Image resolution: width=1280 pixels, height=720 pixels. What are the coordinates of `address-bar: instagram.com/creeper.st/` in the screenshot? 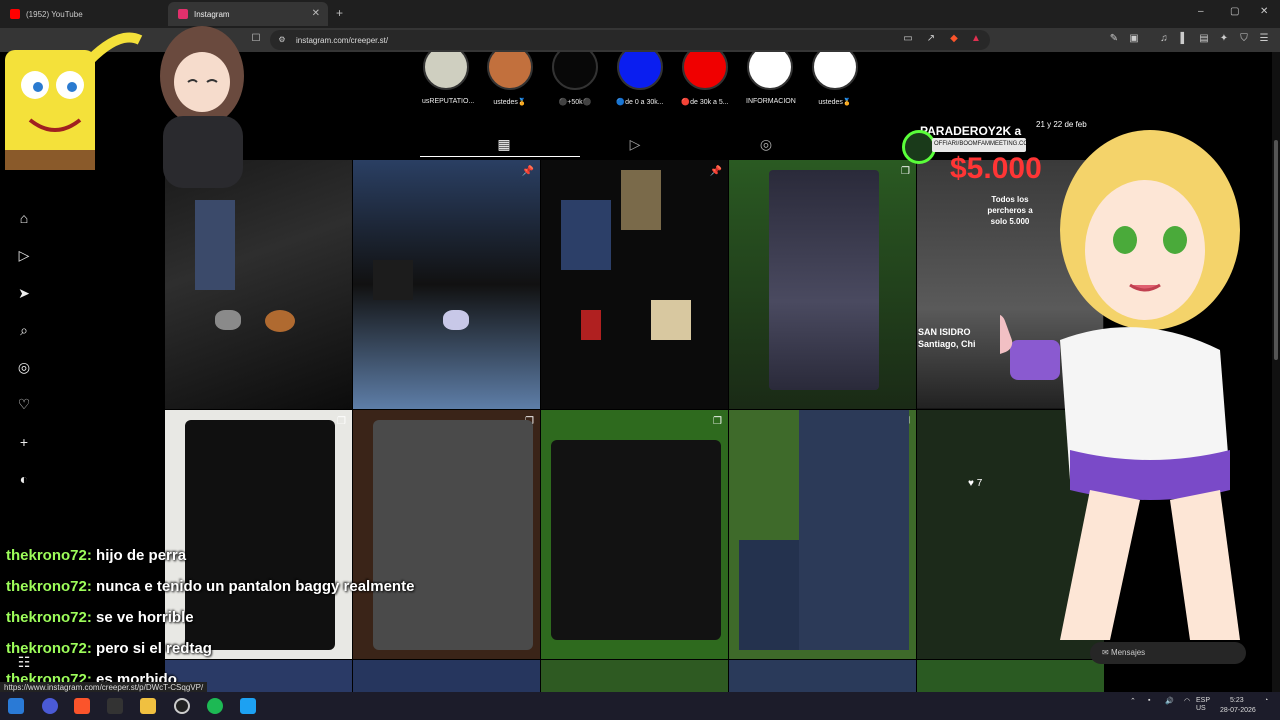 It's located at (630, 40).